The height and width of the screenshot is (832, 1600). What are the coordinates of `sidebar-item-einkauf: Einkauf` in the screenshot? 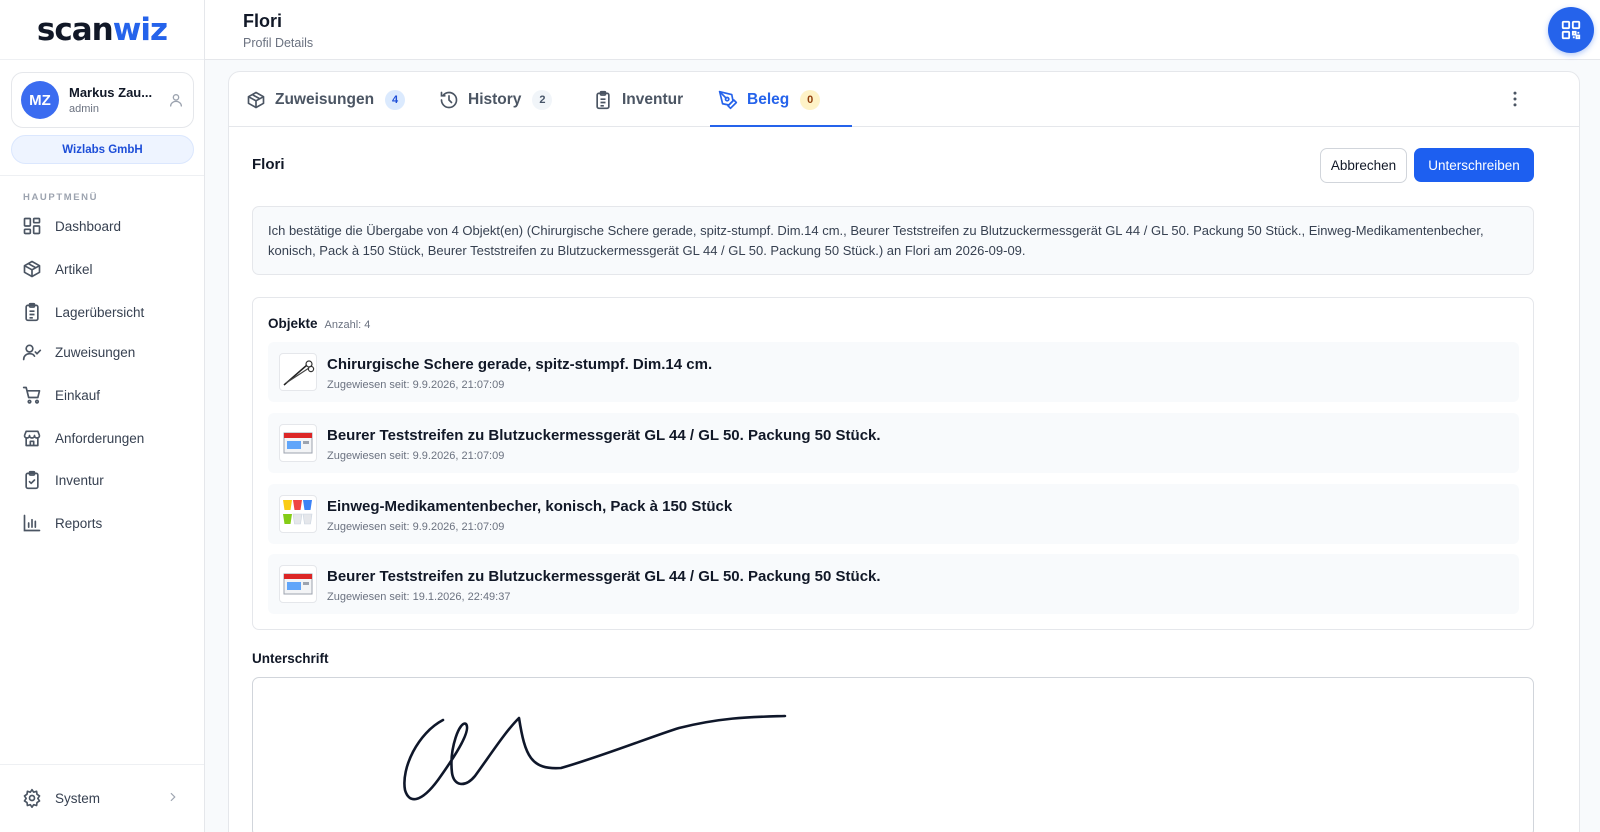 It's located at (61, 395).